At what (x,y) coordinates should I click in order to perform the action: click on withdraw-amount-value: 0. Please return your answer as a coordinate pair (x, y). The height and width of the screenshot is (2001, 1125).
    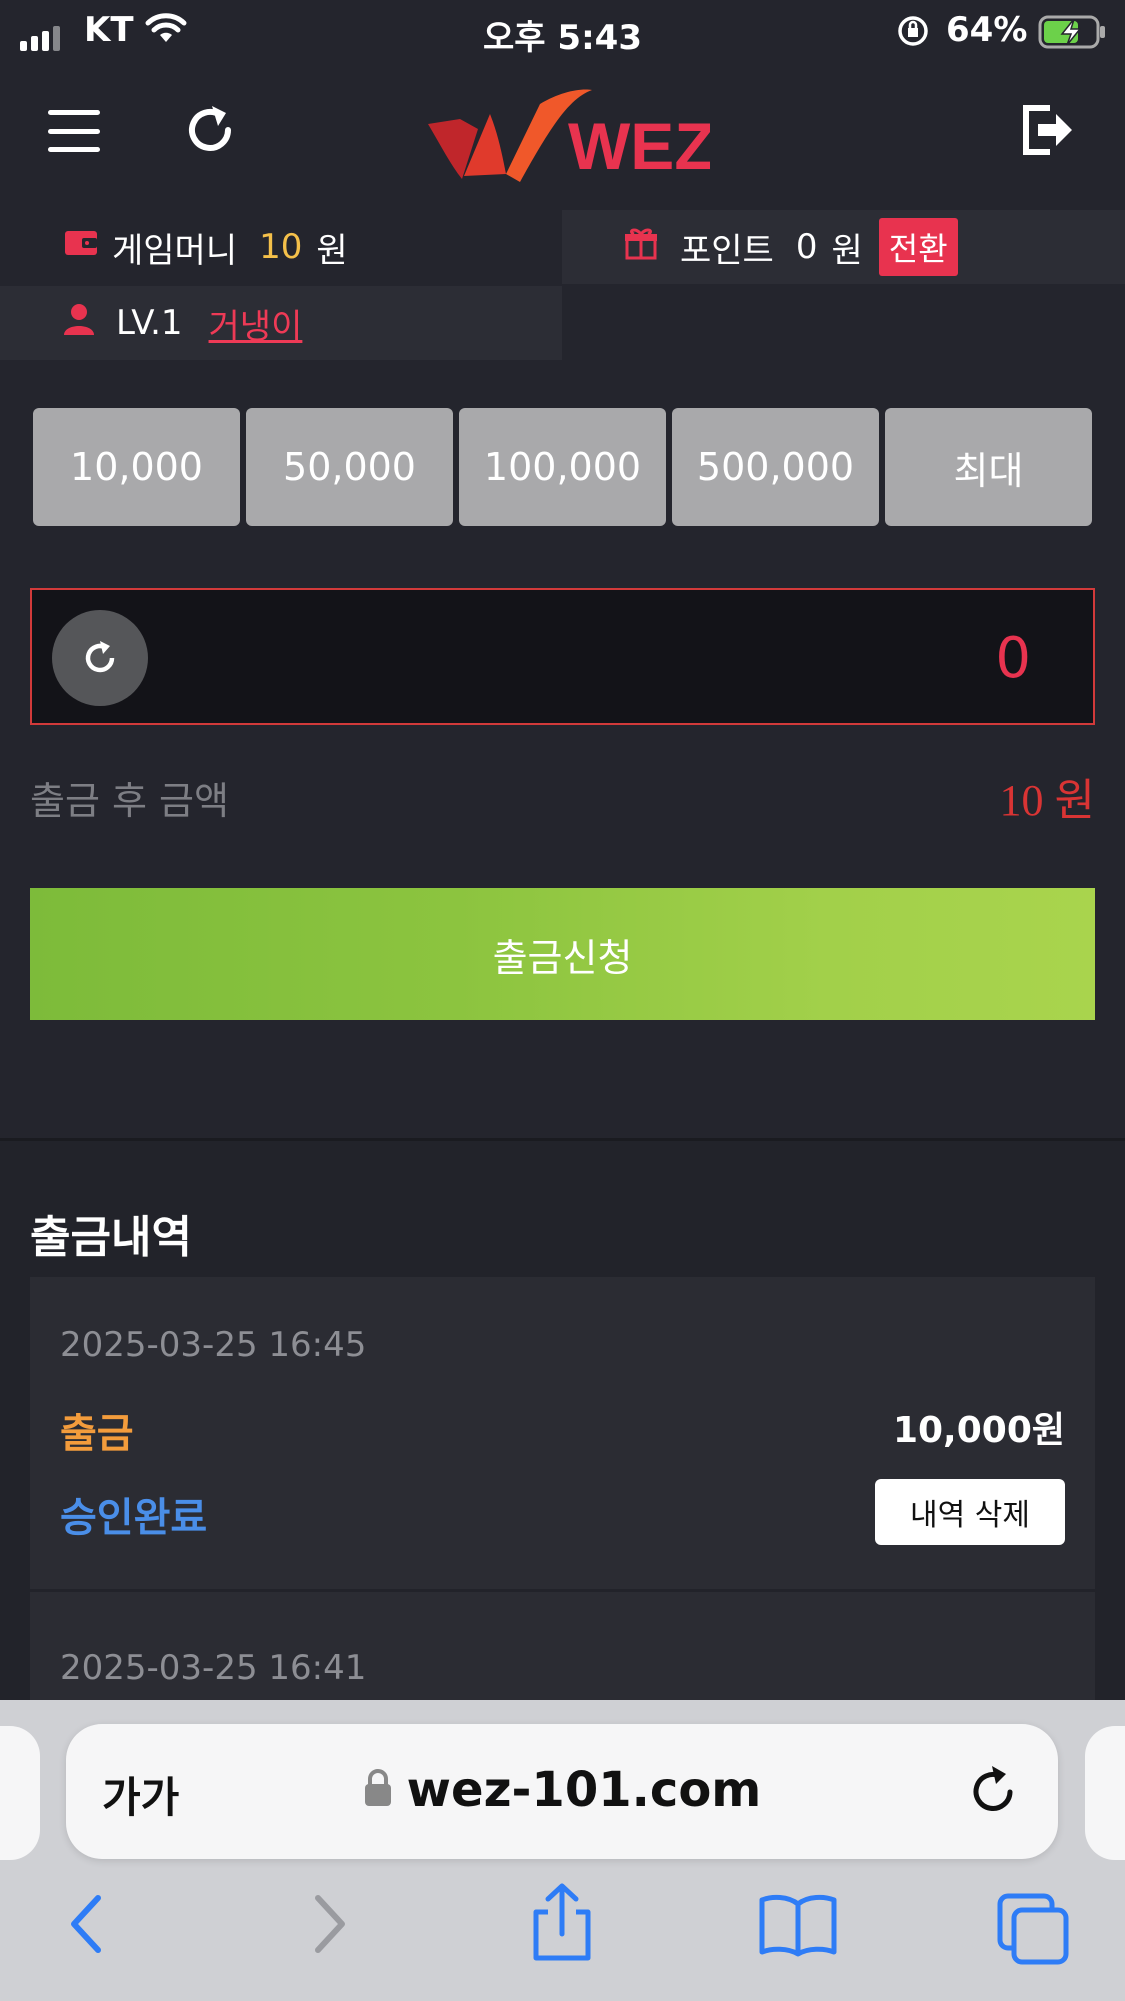
    Looking at the image, I should click on (1013, 658).